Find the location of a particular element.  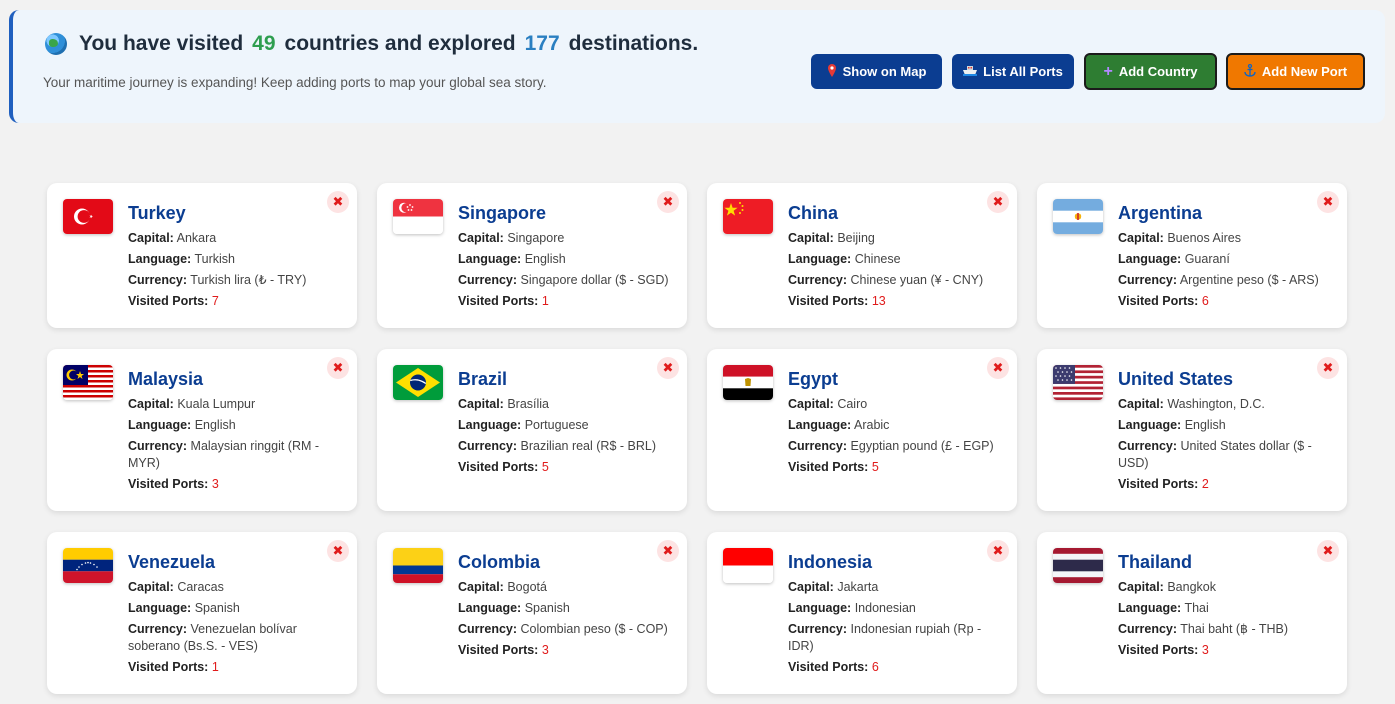

capital-value: Washington, D.C. is located at coordinates (1216, 404).